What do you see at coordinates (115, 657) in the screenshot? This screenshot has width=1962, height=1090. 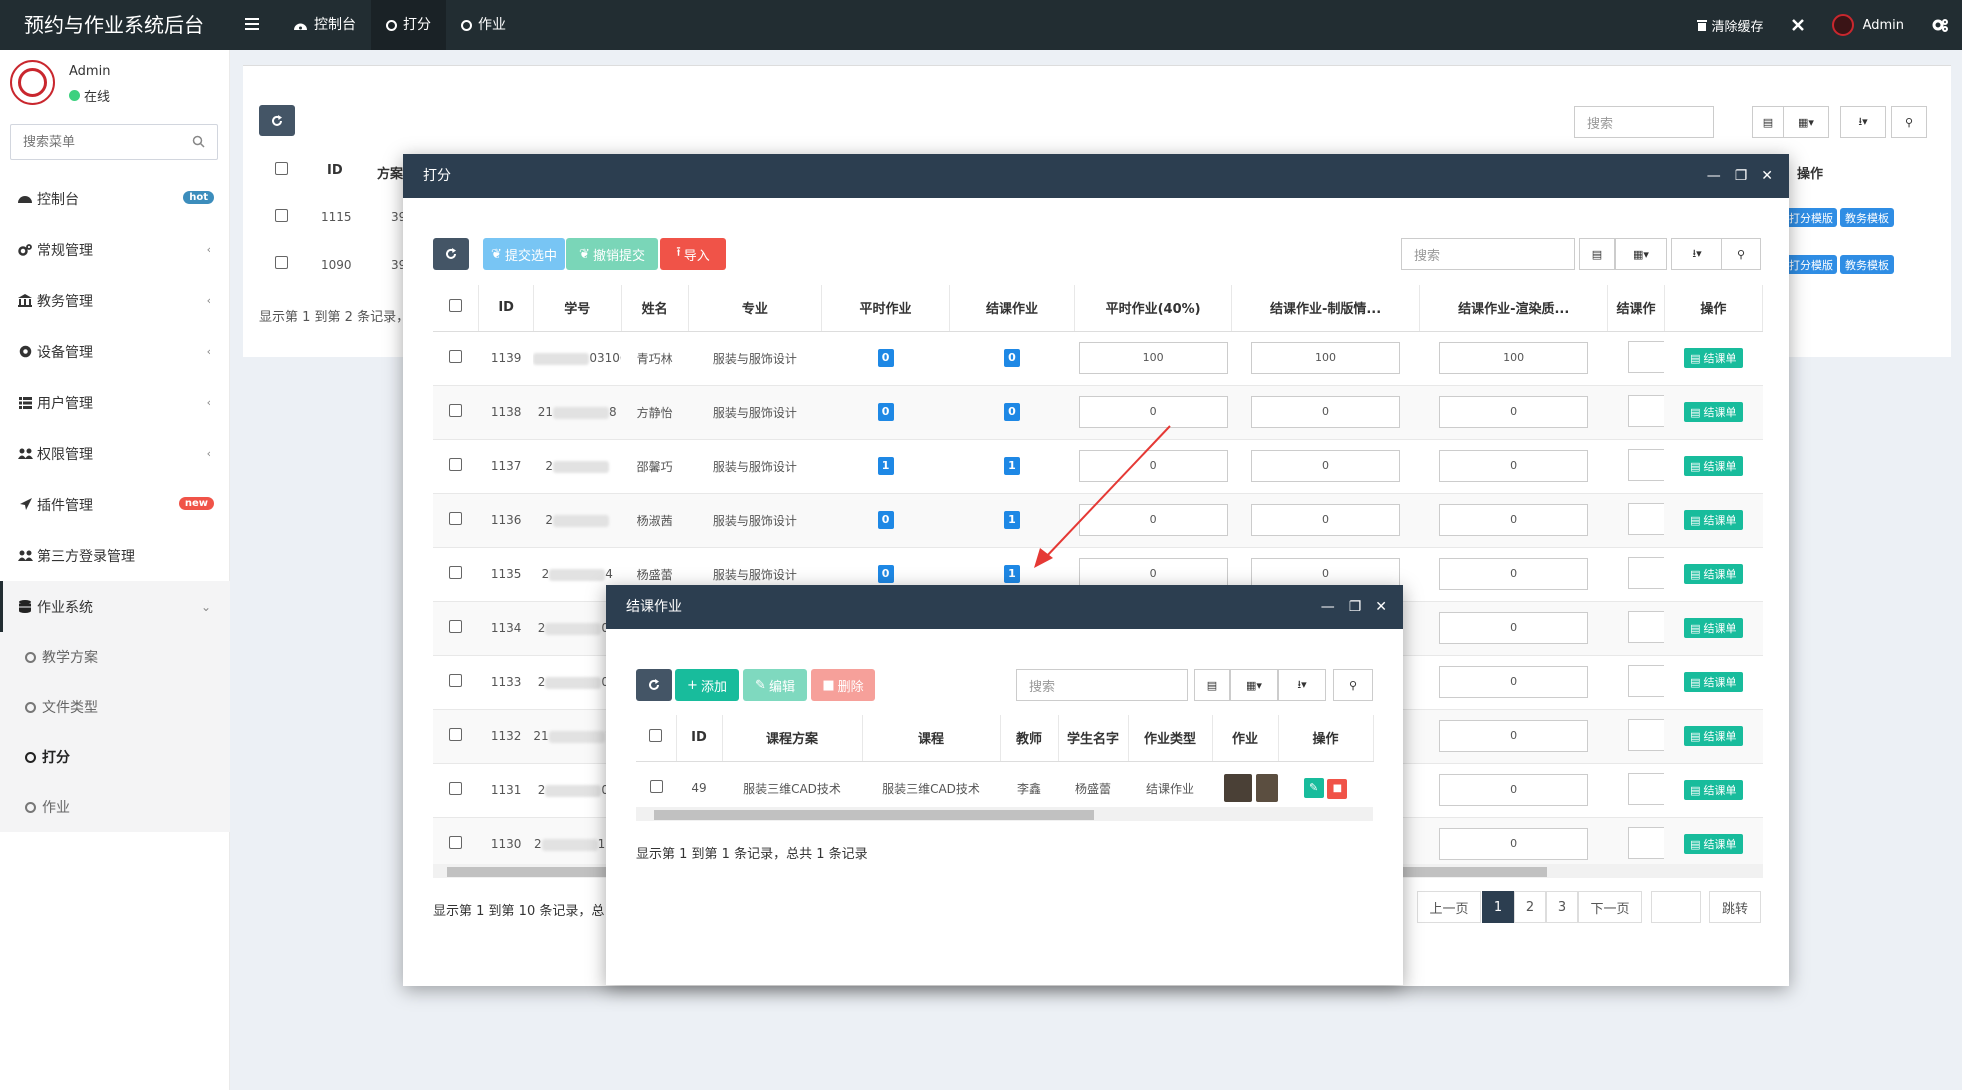 I see `submenu-teaching-plan: 教学方案` at bounding box center [115, 657].